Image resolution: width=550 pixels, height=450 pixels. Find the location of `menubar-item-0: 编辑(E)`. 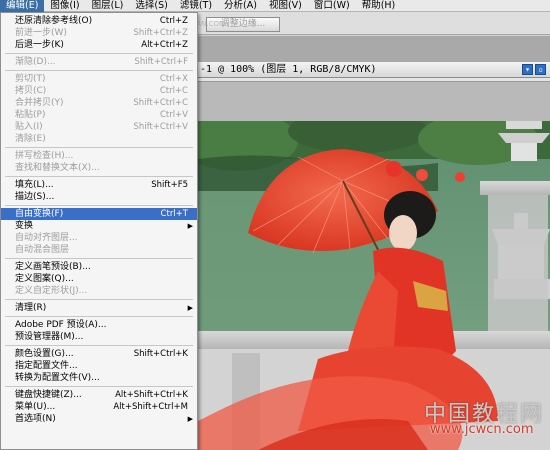

menubar-item-0: 编辑(E) is located at coordinates (22, 6).